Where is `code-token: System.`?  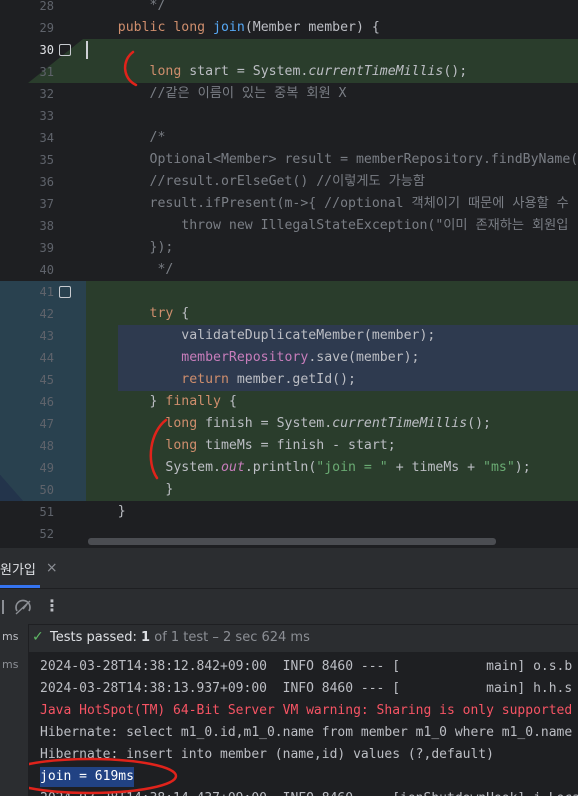 code-token: System. is located at coordinates (153, 467).